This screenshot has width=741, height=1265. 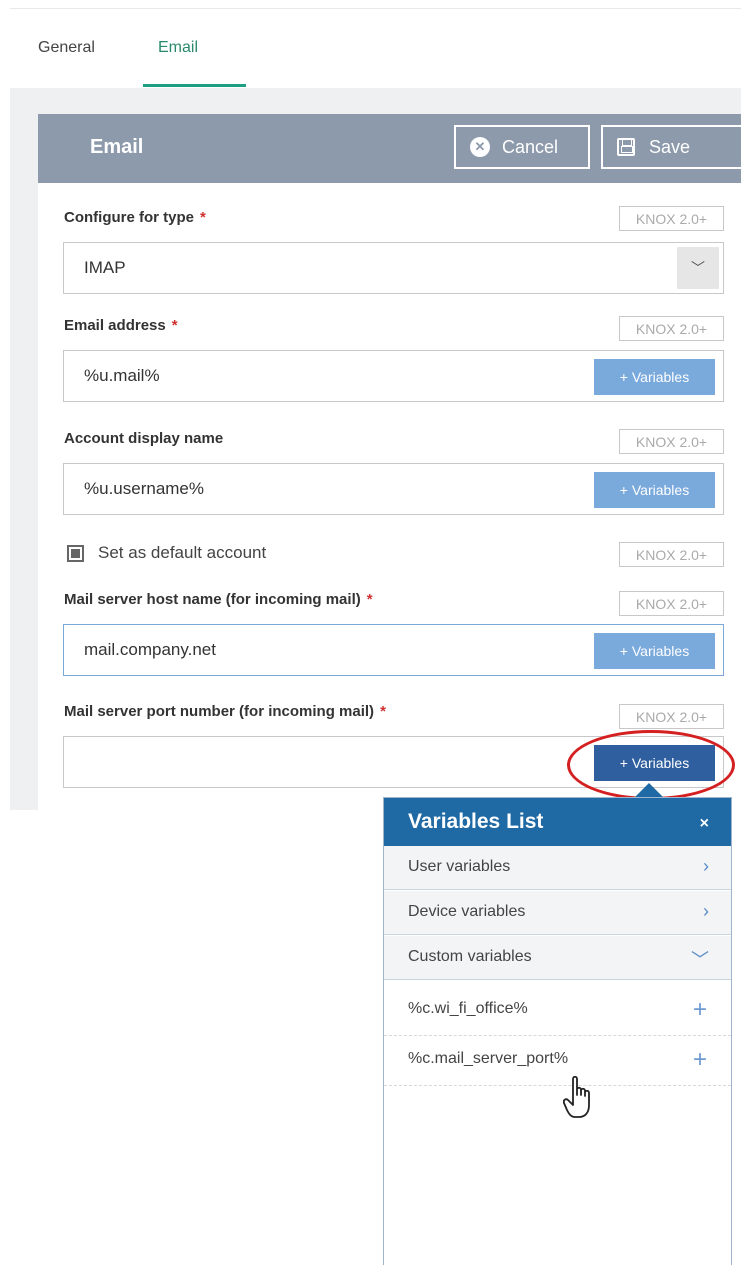 What do you see at coordinates (393, 268) in the screenshot?
I see `configure-type-select: IMAP ﹀` at bounding box center [393, 268].